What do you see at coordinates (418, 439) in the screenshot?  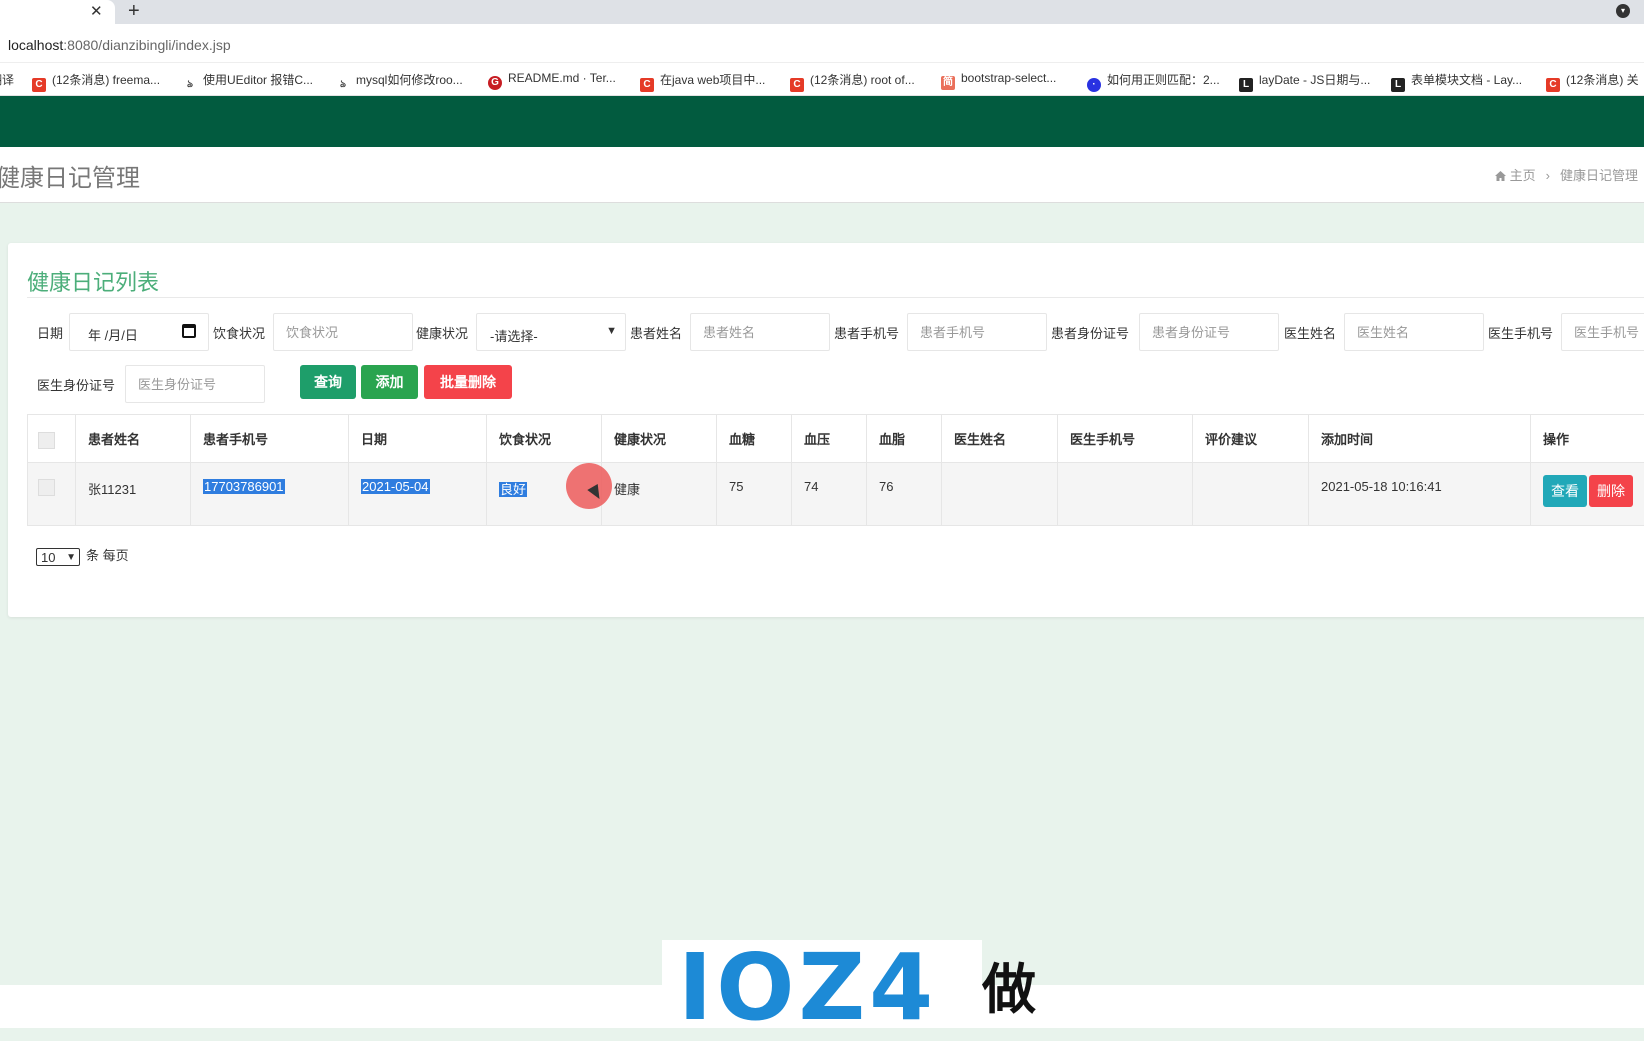 I see `table-header: 日期` at bounding box center [418, 439].